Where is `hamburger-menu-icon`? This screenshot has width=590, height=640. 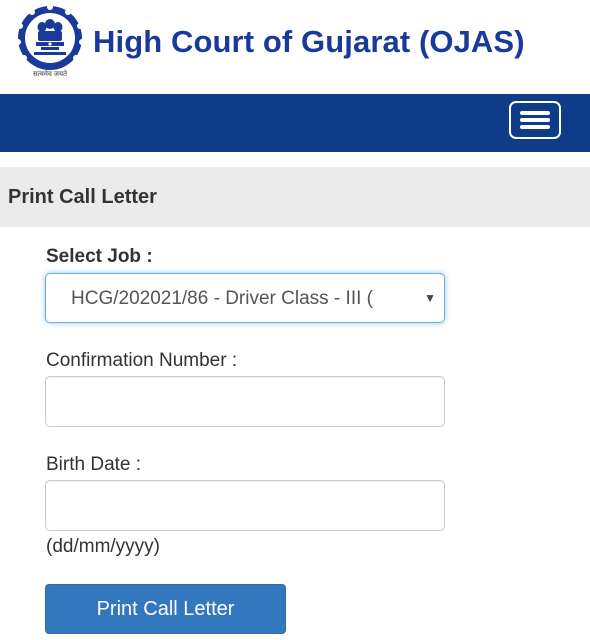 hamburger-menu-icon is located at coordinates (535, 120).